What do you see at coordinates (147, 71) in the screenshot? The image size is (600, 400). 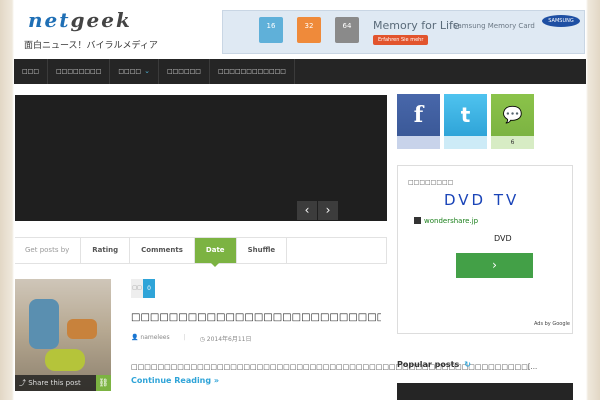 I see `chevron-down-icon: ⌄` at bounding box center [147, 71].